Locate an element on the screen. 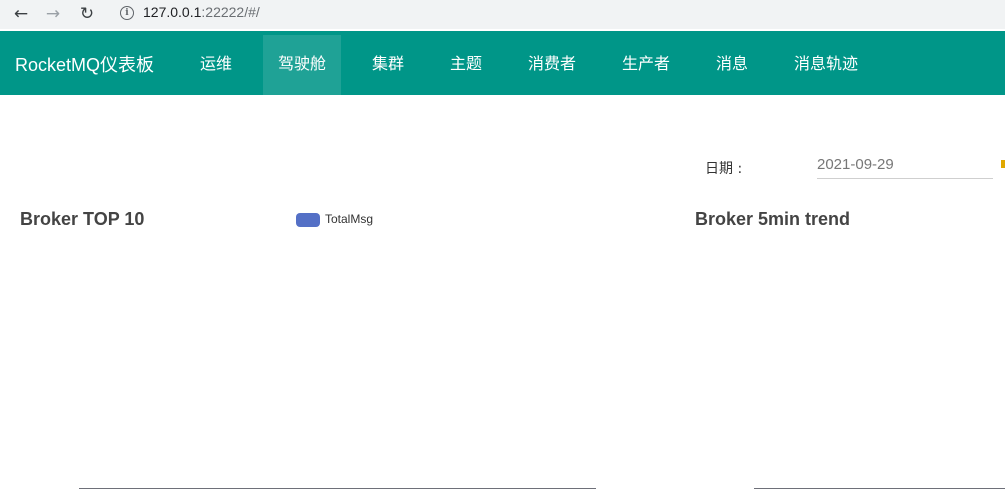 The height and width of the screenshot is (497, 1005). address-bar: i 127.0.0.1:22222/#/ is located at coordinates (556, 13).